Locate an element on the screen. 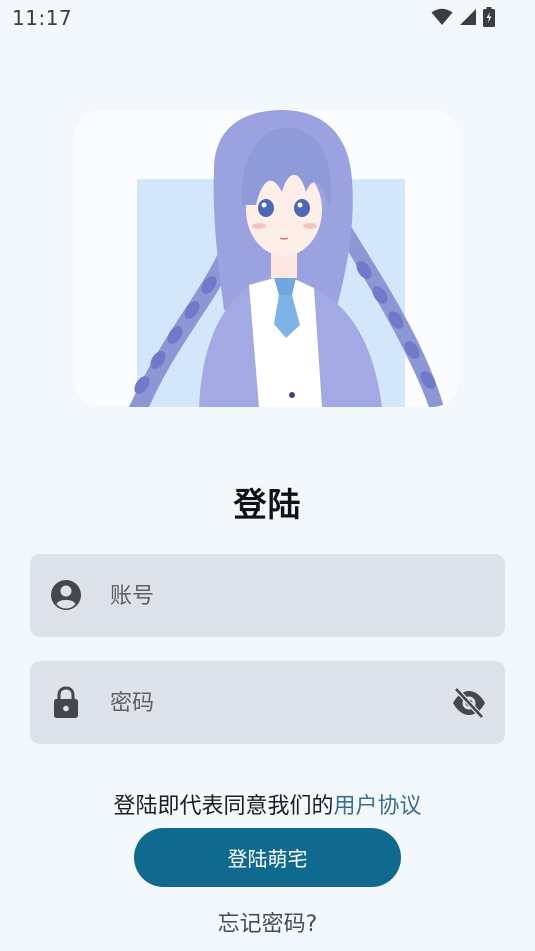 This screenshot has width=535, height=951. signal-icon is located at coordinates (468, 17).